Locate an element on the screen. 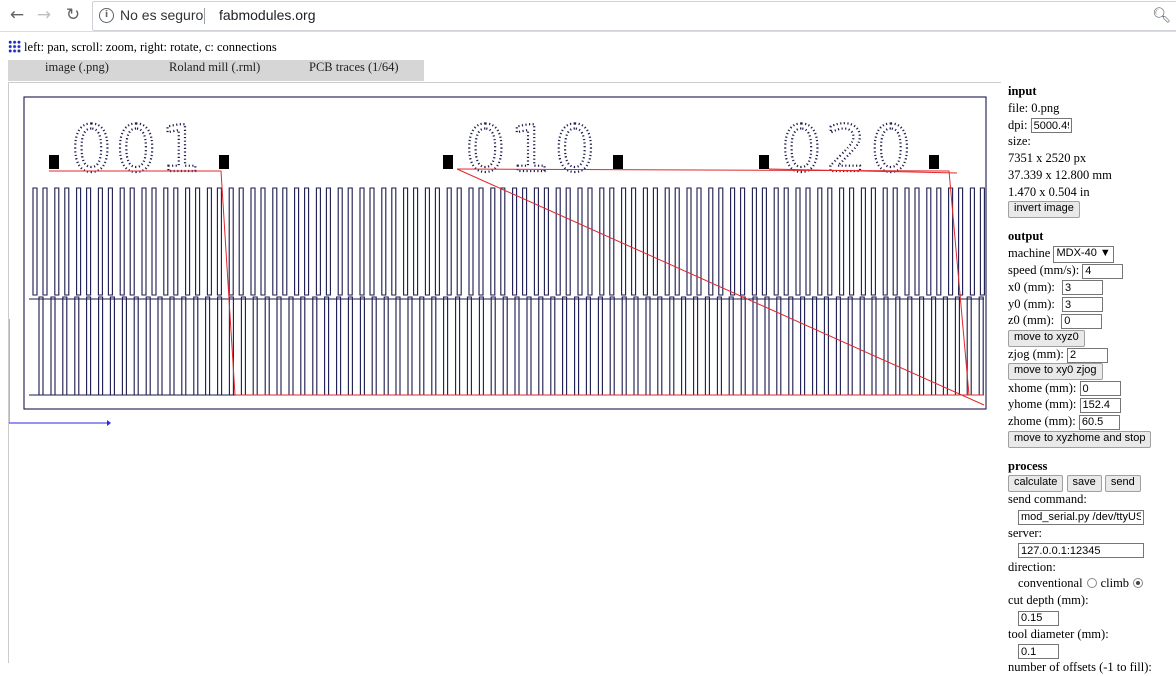  input-section-heading: input is located at coordinates (1092, 91).